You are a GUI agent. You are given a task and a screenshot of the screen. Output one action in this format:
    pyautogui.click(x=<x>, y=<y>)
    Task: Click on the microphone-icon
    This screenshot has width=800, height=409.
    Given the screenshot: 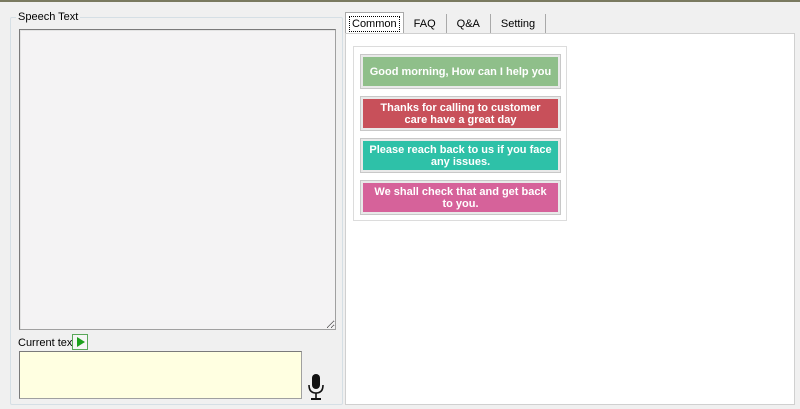 What is the action you would take?
    pyautogui.click(x=316, y=387)
    